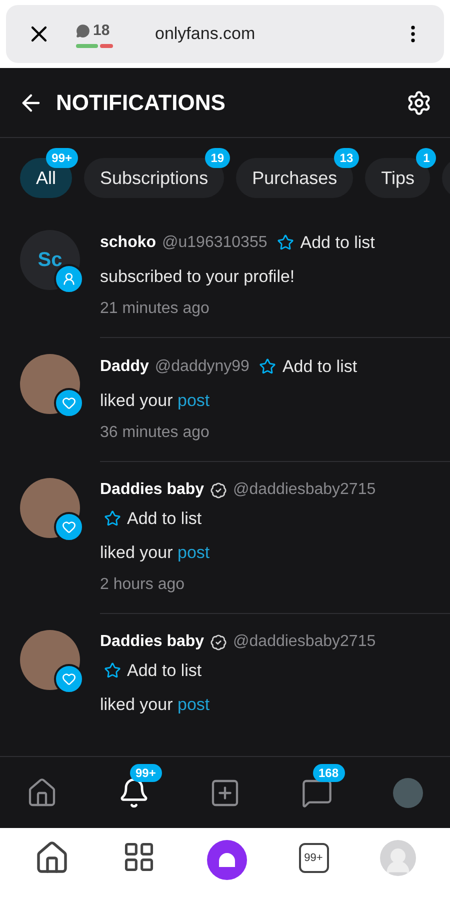 Image resolution: width=450 pixels, height=904 pixels. Describe the element at coordinates (202, 366) in the screenshot. I see `user-handle: @daddyny99` at that location.